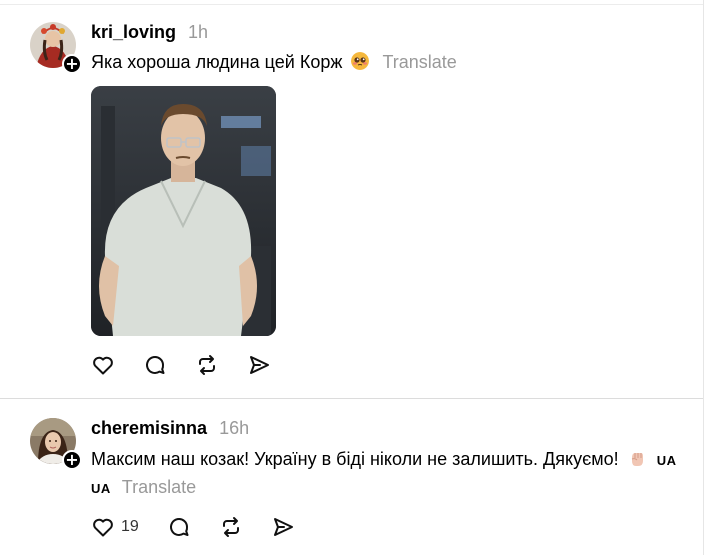 The image size is (705, 555). I want to click on pleading-face-emoji-icon, so click(360, 61).